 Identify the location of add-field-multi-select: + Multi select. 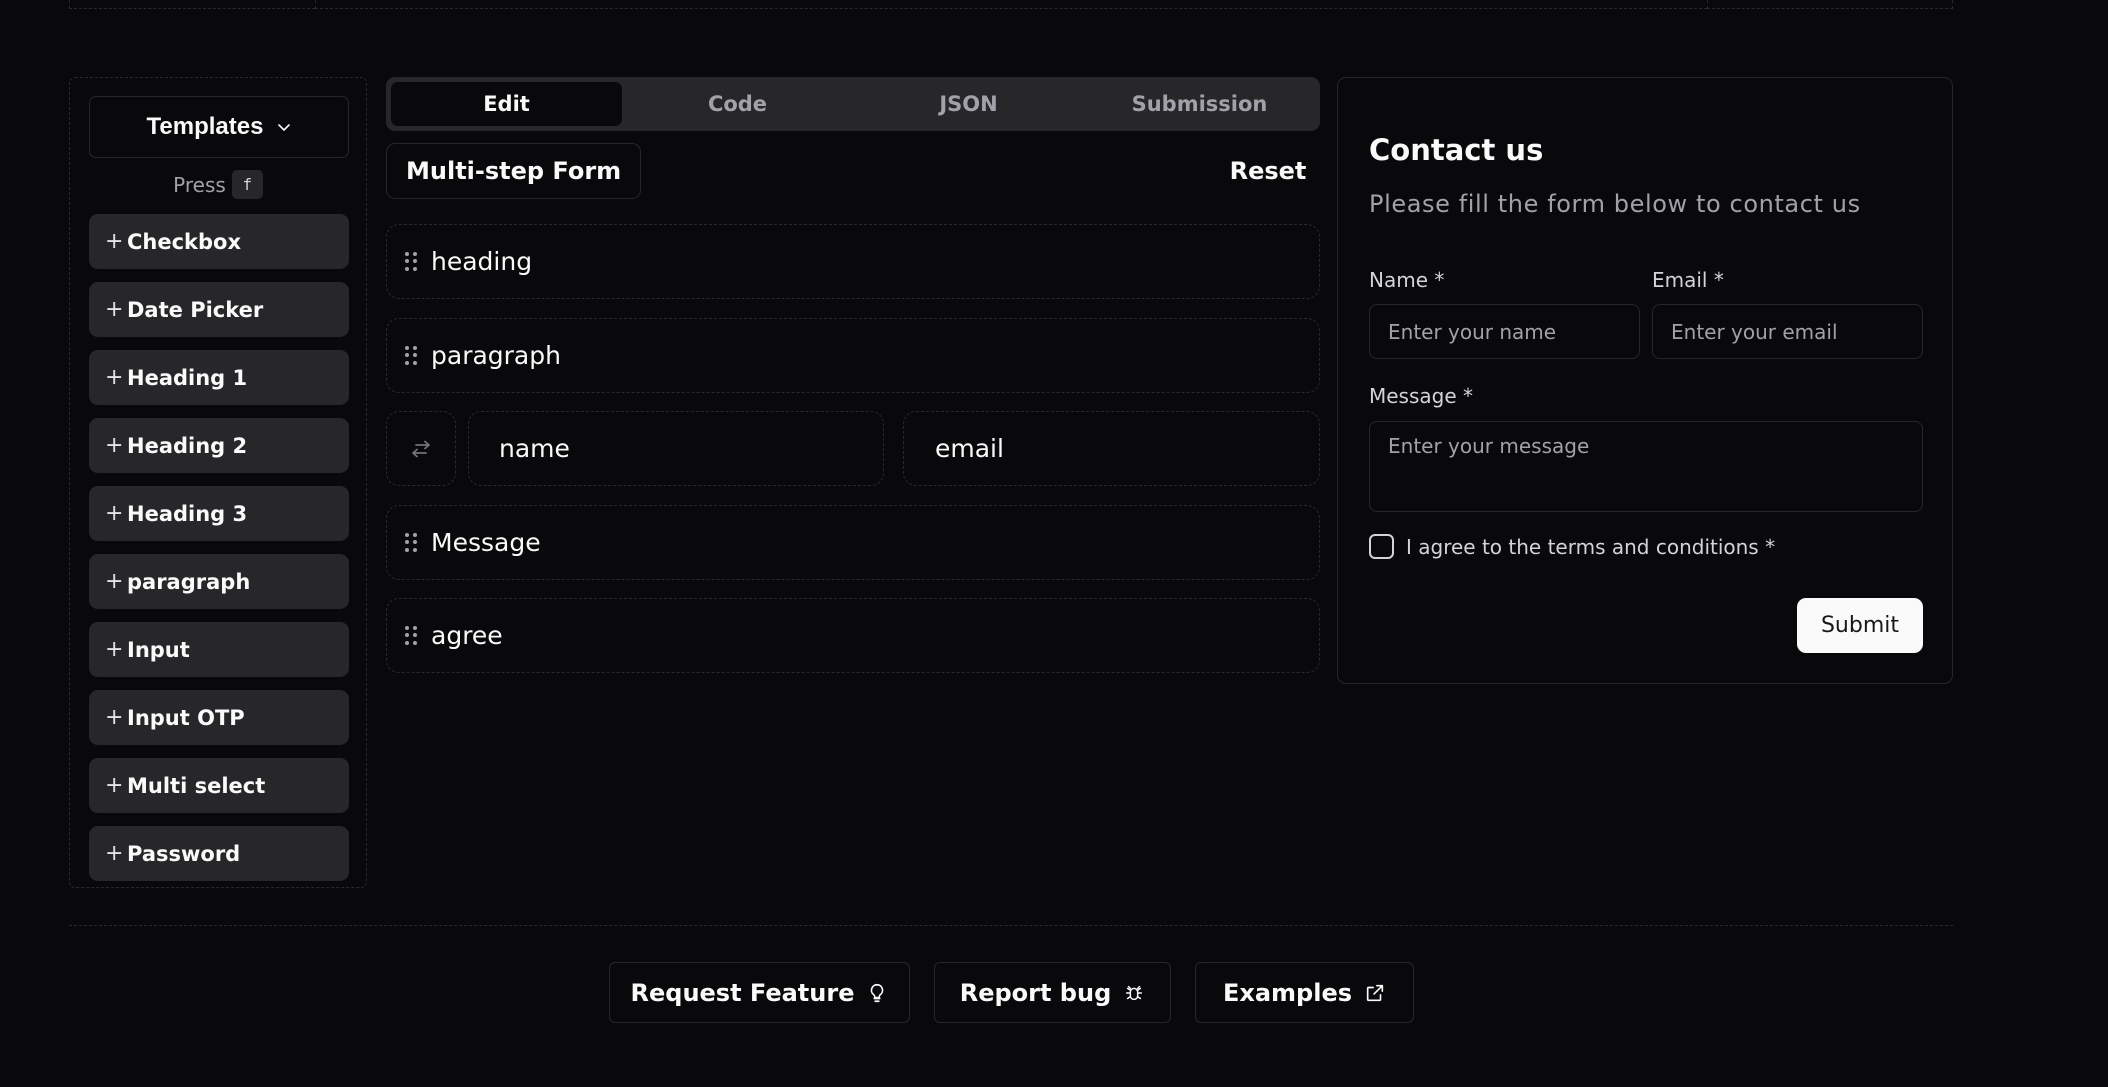
(219, 785).